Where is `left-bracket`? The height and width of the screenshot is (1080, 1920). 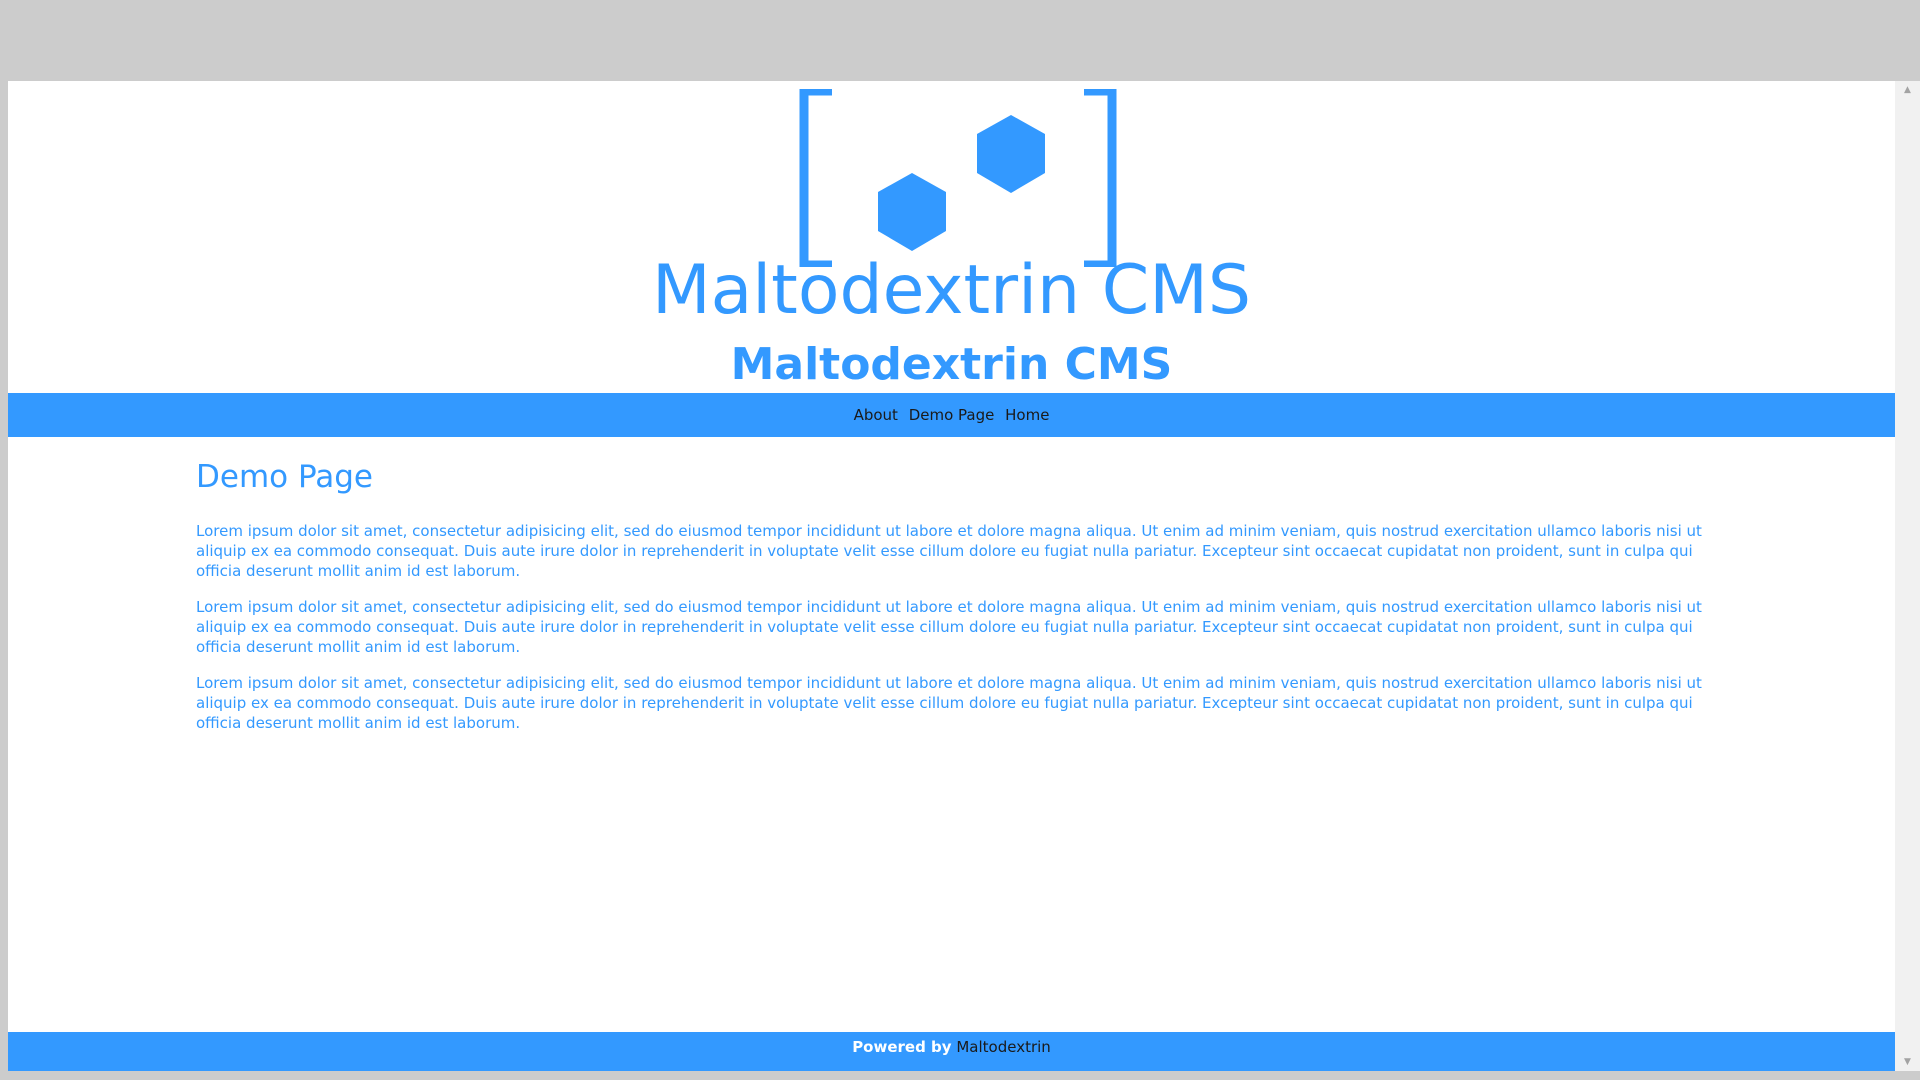 left-bracket is located at coordinates (815, 178).